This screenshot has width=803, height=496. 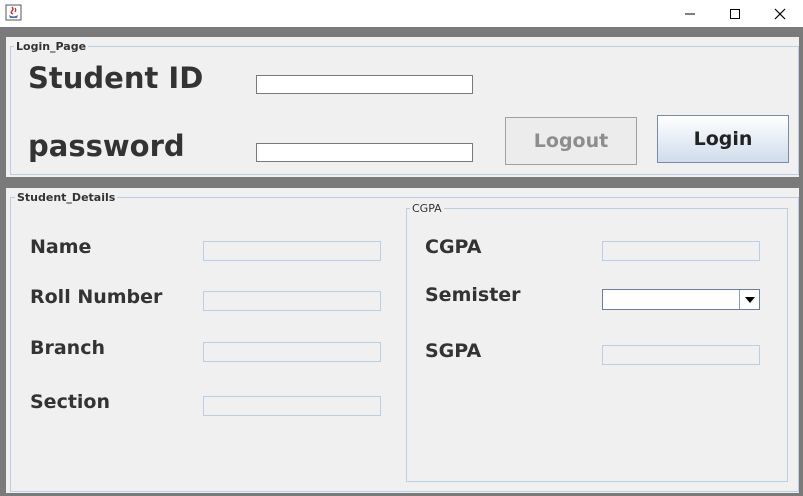 I want to click on login-group-title: Login_Page, so click(x=51, y=46).